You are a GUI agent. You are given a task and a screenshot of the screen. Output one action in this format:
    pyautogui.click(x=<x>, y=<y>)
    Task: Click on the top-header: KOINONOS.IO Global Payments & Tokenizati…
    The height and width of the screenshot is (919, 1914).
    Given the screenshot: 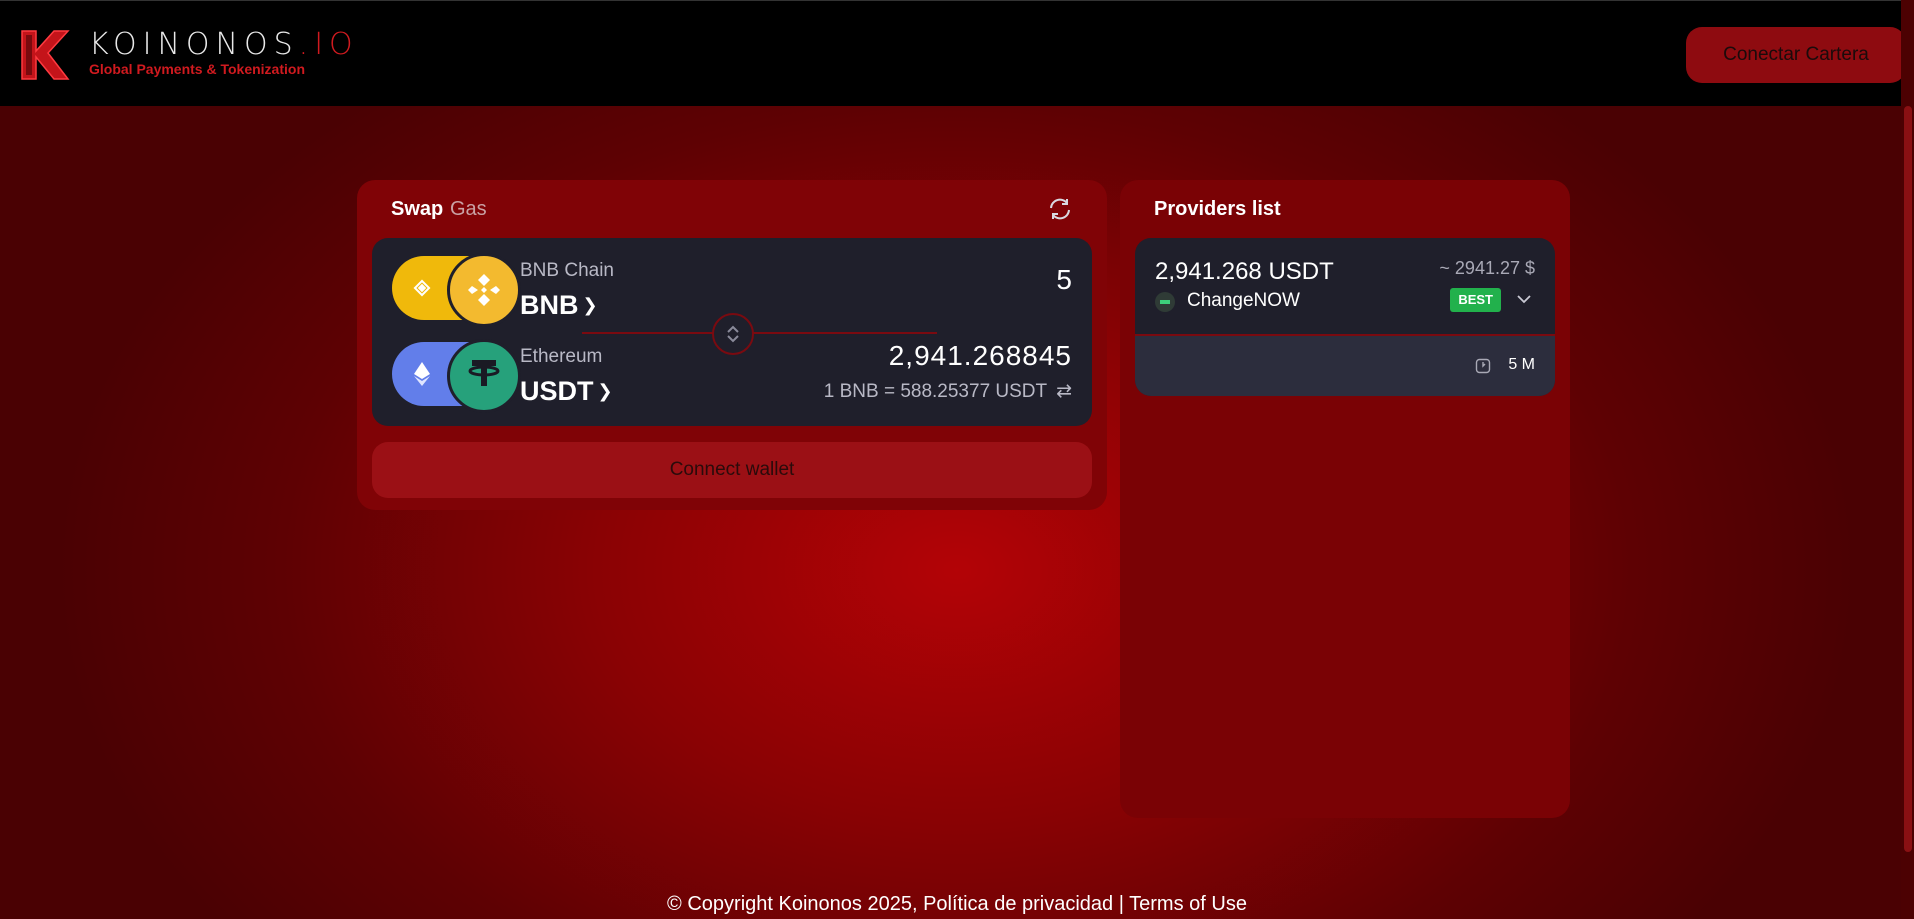 What is the action you would take?
    pyautogui.click(x=957, y=53)
    